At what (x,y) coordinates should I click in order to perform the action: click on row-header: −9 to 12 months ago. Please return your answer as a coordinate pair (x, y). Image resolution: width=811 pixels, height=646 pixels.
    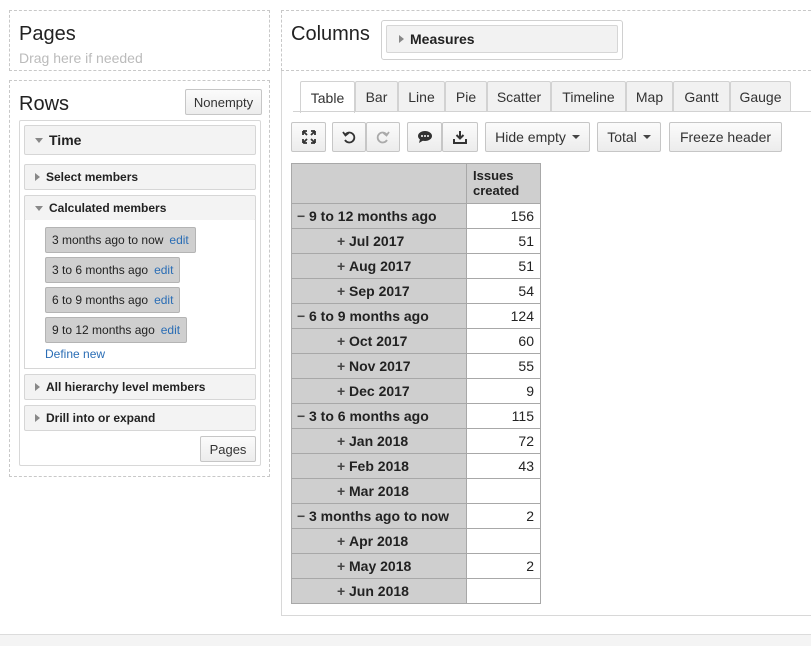
    Looking at the image, I should click on (379, 216).